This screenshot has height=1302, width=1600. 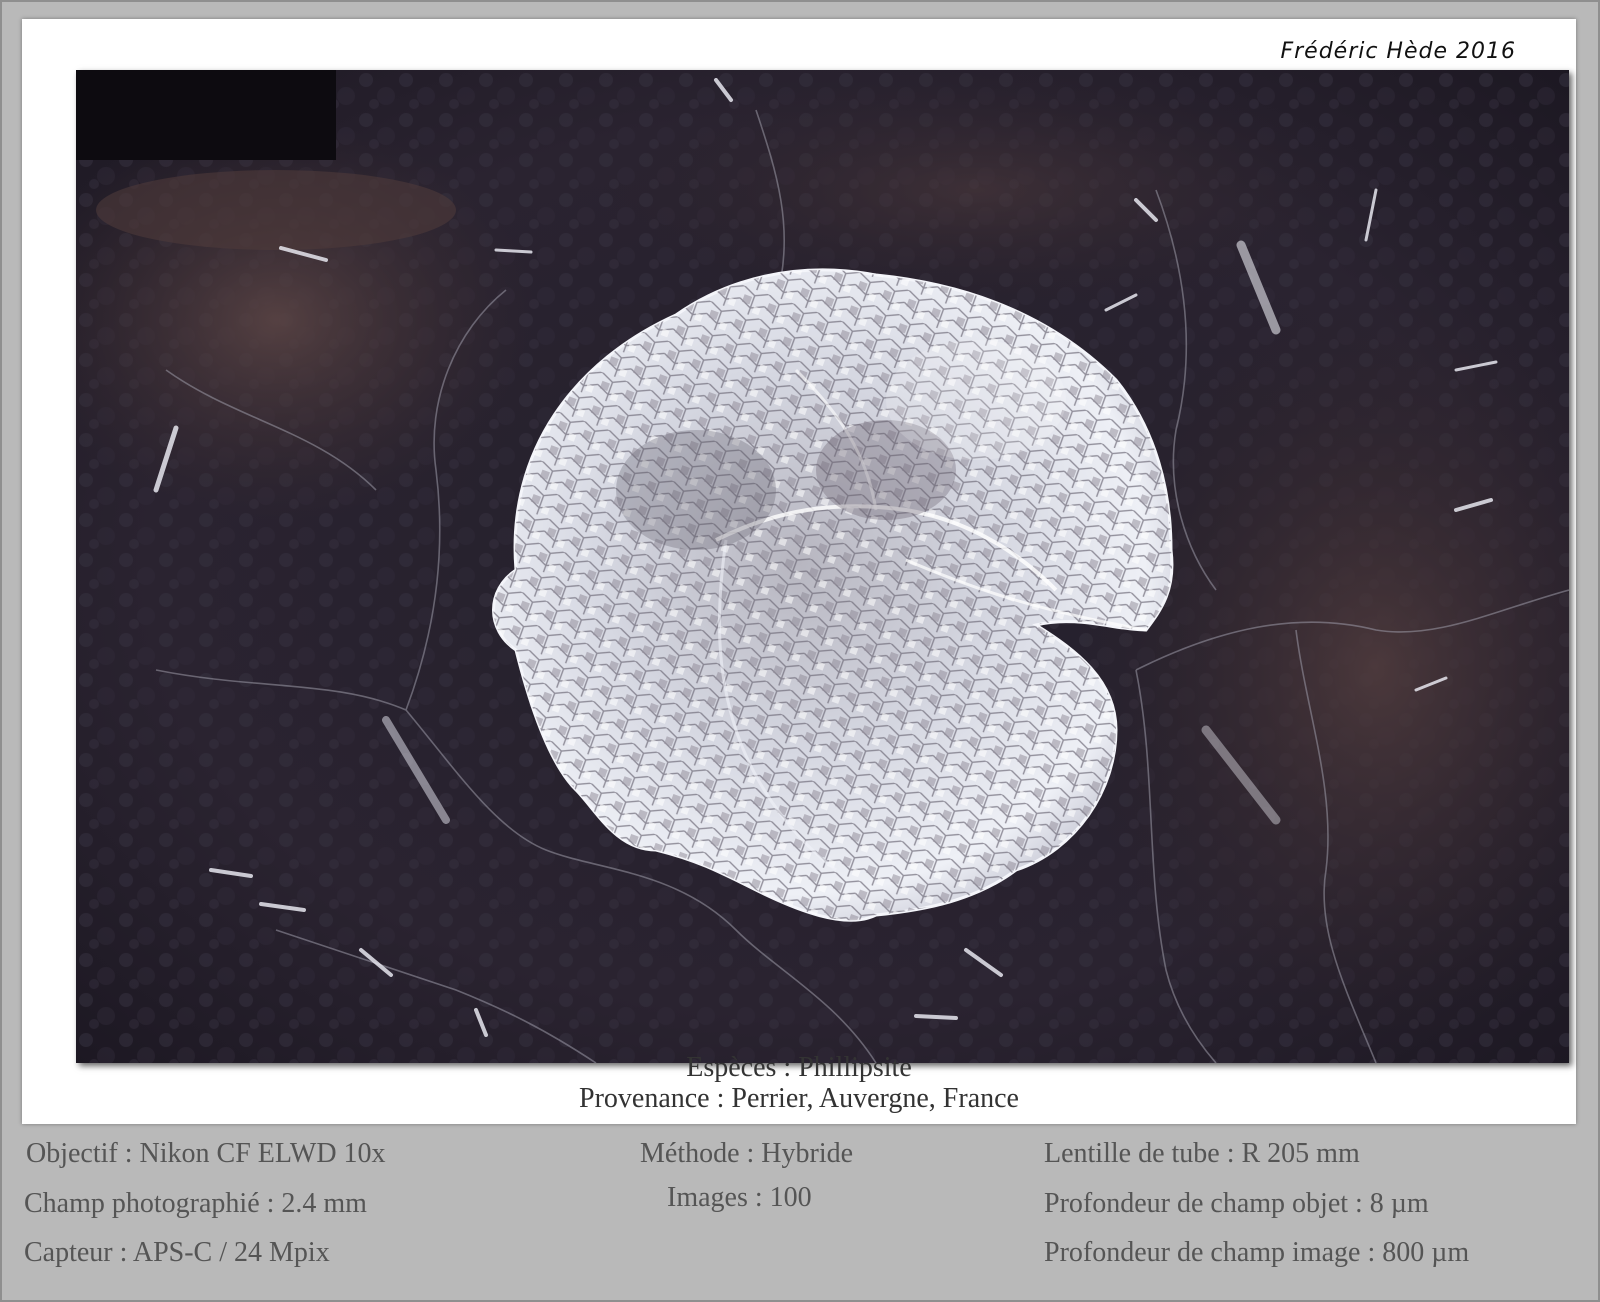 What do you see at coordinates (177, 1252) in the screenshot?
I see `sensor-detail: Capteur : APS-C / 24 Mpix` at bounding box center [177, 1252].